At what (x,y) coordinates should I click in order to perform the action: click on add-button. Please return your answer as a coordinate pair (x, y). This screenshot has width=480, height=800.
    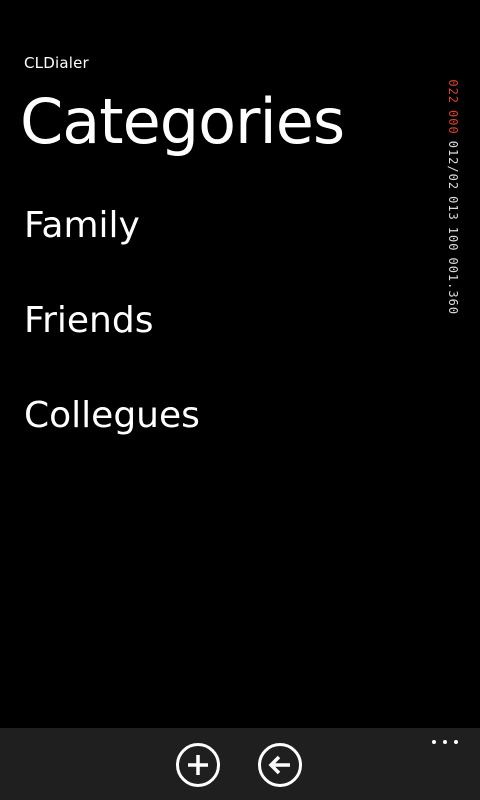
    Looking at the image, I should click on (198, 765).